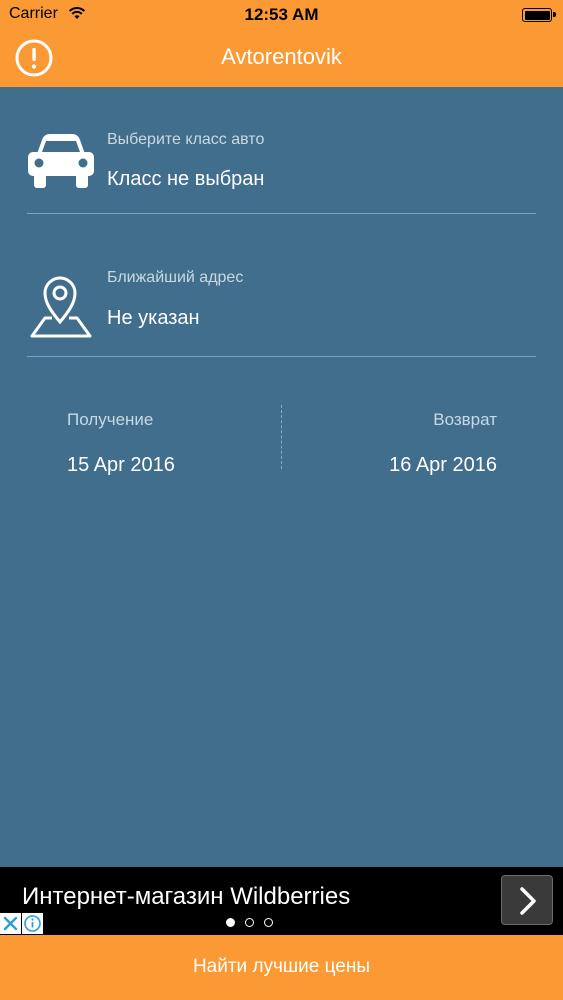 The height and width of the screenshot is (1000, 563). Describe the element at coordinates (61, 307) in the screenshot. I see `location-pin-icon` at that location.